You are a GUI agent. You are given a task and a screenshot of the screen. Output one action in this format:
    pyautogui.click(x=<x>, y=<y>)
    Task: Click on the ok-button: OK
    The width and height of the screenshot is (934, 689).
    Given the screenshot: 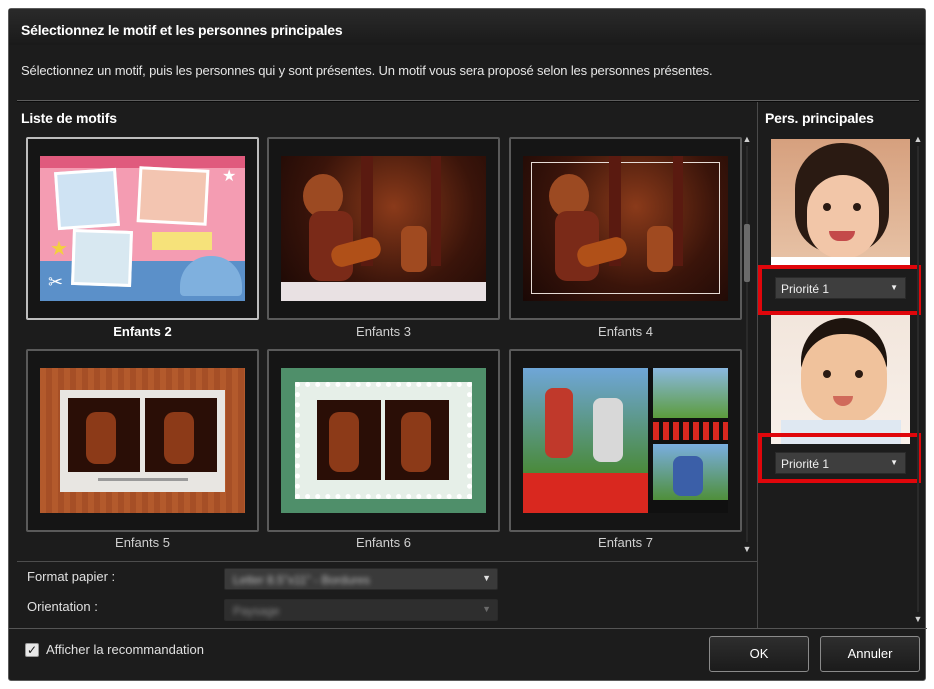 What is the action you would take?
    pyautogui.click(x=759, y=654)
    